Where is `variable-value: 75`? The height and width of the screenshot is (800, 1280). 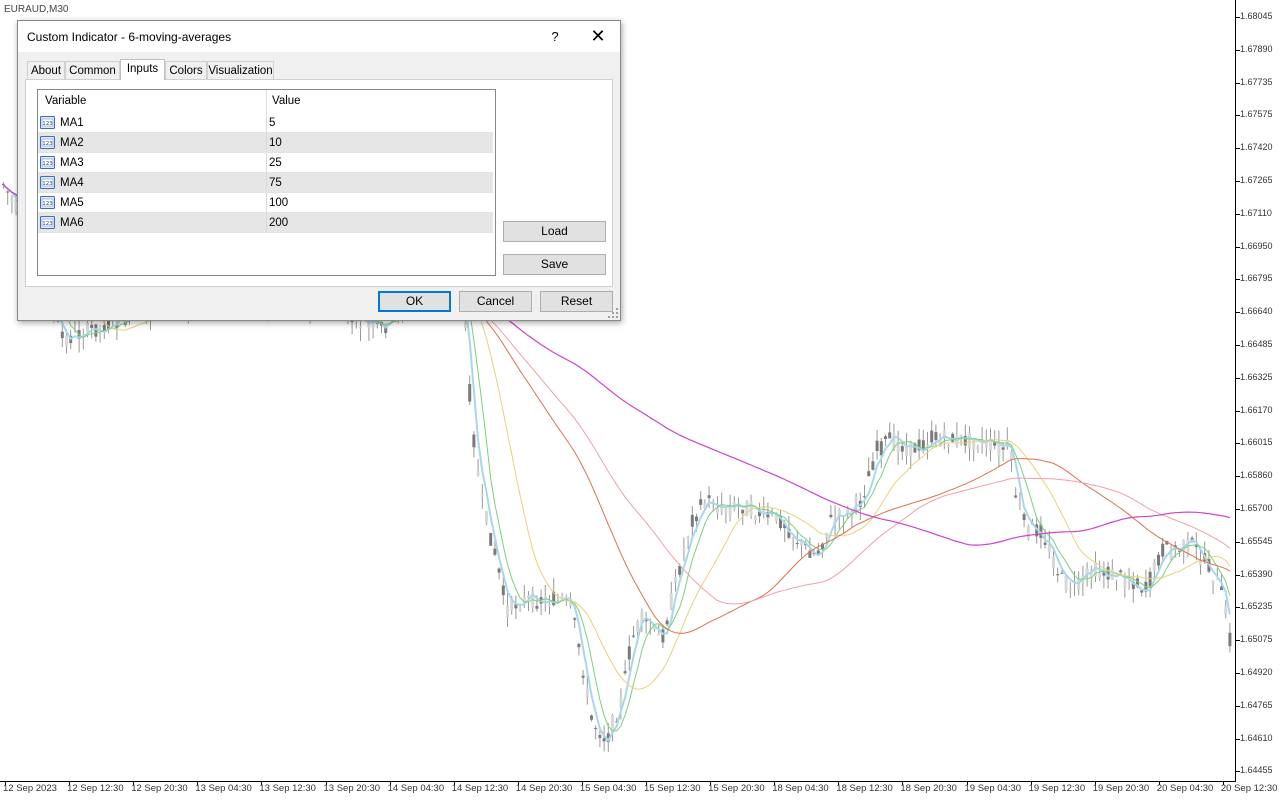 variable-value: 75 is located at coordinates (275, 183).